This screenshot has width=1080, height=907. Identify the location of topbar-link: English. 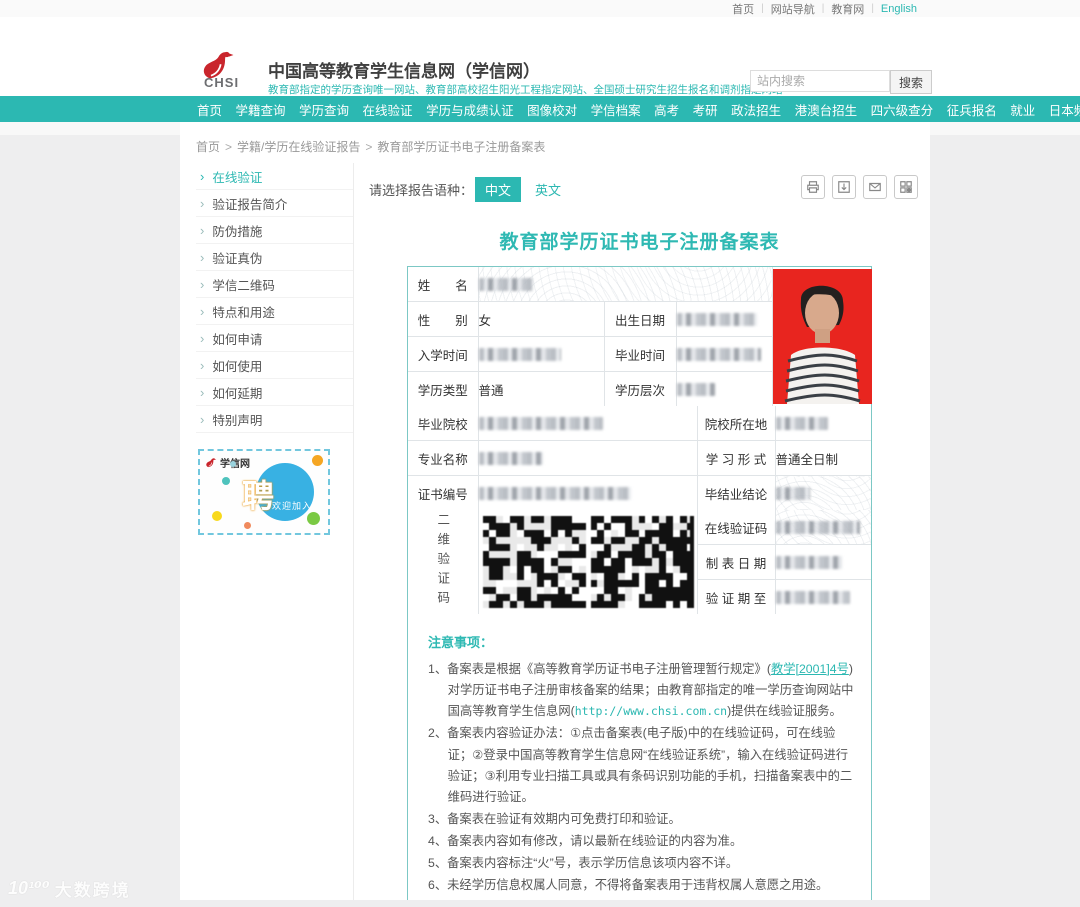
(899, 9).